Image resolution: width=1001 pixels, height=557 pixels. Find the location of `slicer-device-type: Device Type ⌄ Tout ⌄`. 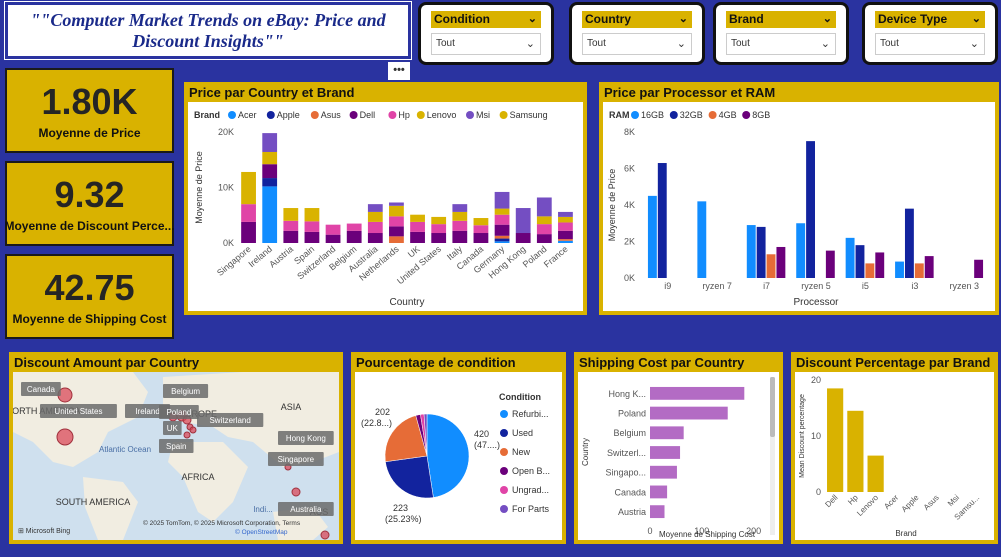

slicer-device-type: Device Type ⌄ Tout ⌄ is located at coordinates (930, 33).